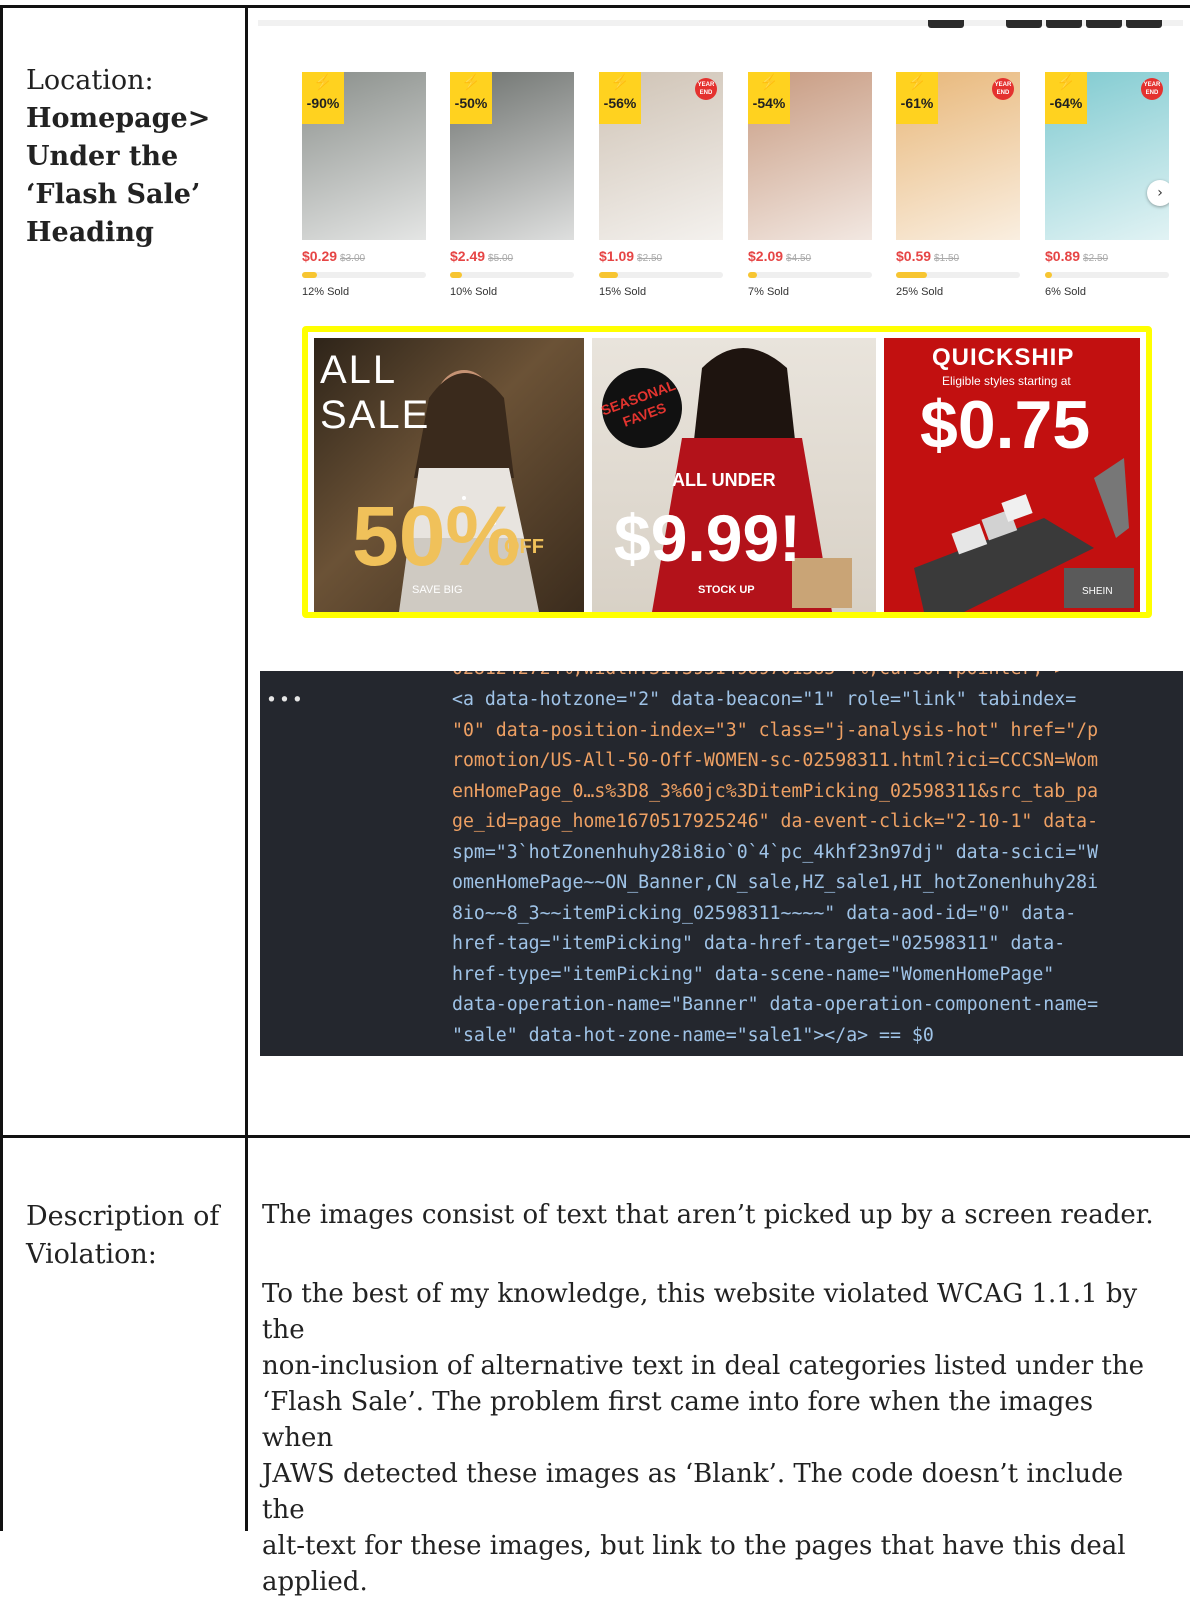 The image size is (1190, 1600). What do you see at coordinates (1152, 89) in the screenshot?
I see `year-end-badge: YEAR END` at bounding box center [1152, 89].